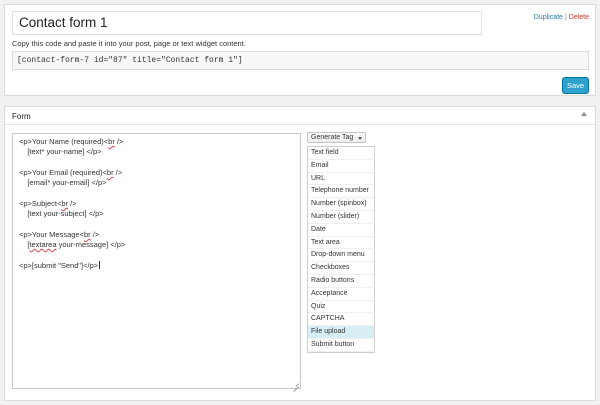 This screenshot has width=600, height=405. Describe the element at coordinates (341, 345) in the screenshot. I see `dropdown-item: Submit button` at that location.